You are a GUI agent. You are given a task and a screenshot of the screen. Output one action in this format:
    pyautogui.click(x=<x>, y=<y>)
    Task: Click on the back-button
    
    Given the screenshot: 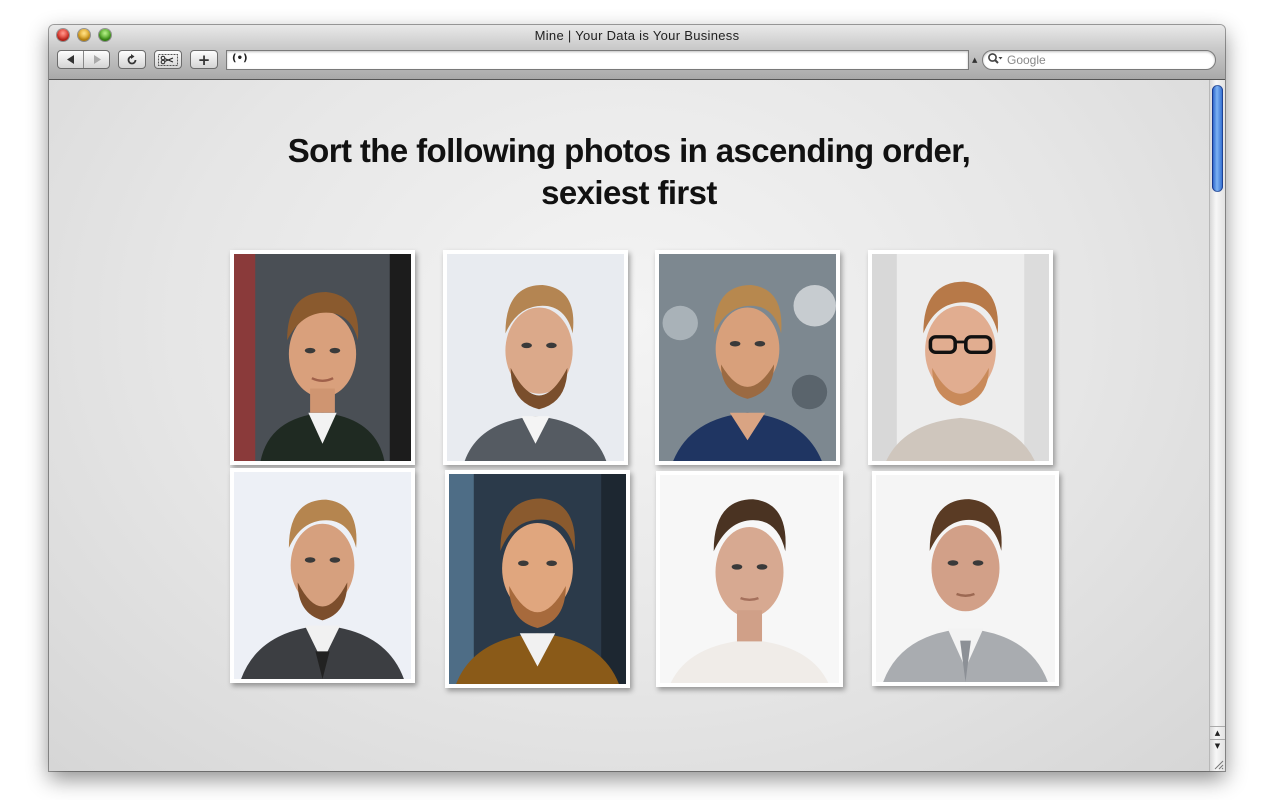 What is the action you would take?
    pyautogui.click(x=71, y=59)
    